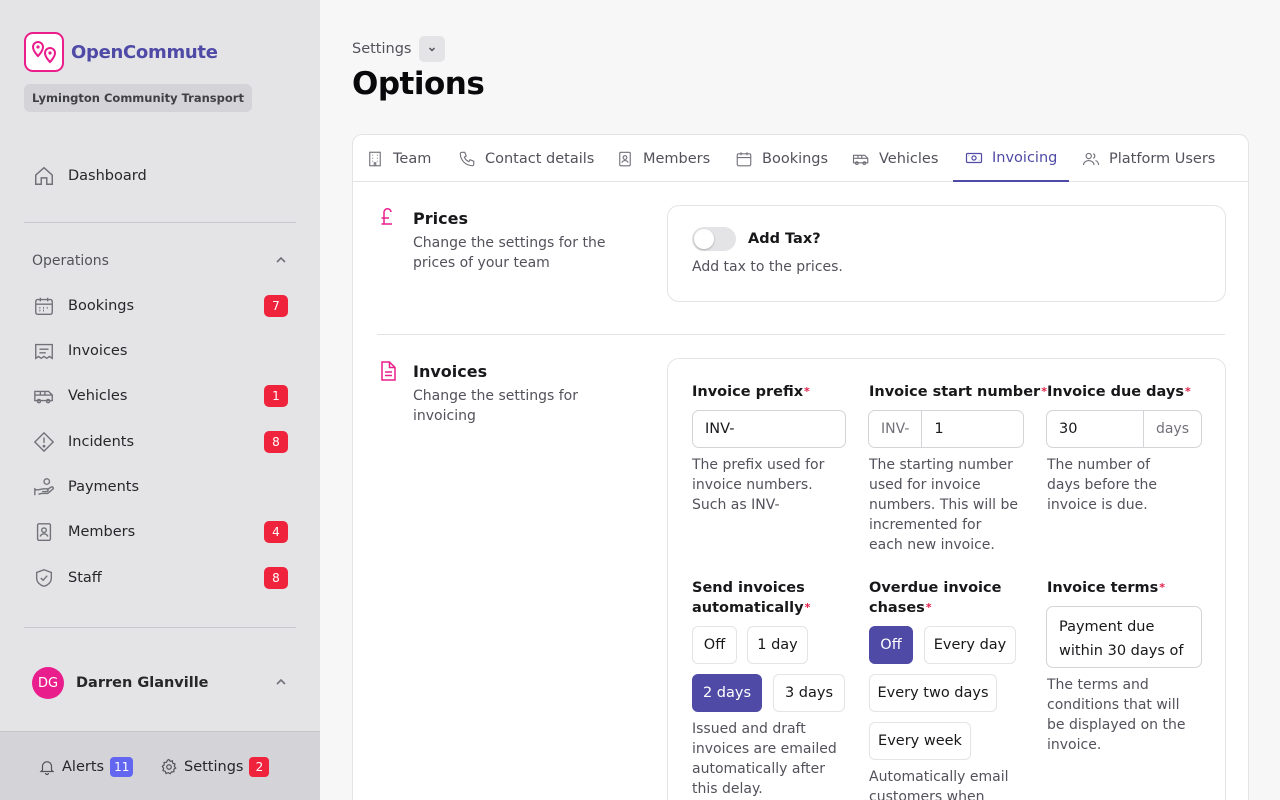 This screenshot has height=800, width=1280. What do you see at coordinates (1171, 429) in the screenshot?
I see `due-days-suffix-addon: days` at bounding box center [1171, 429].